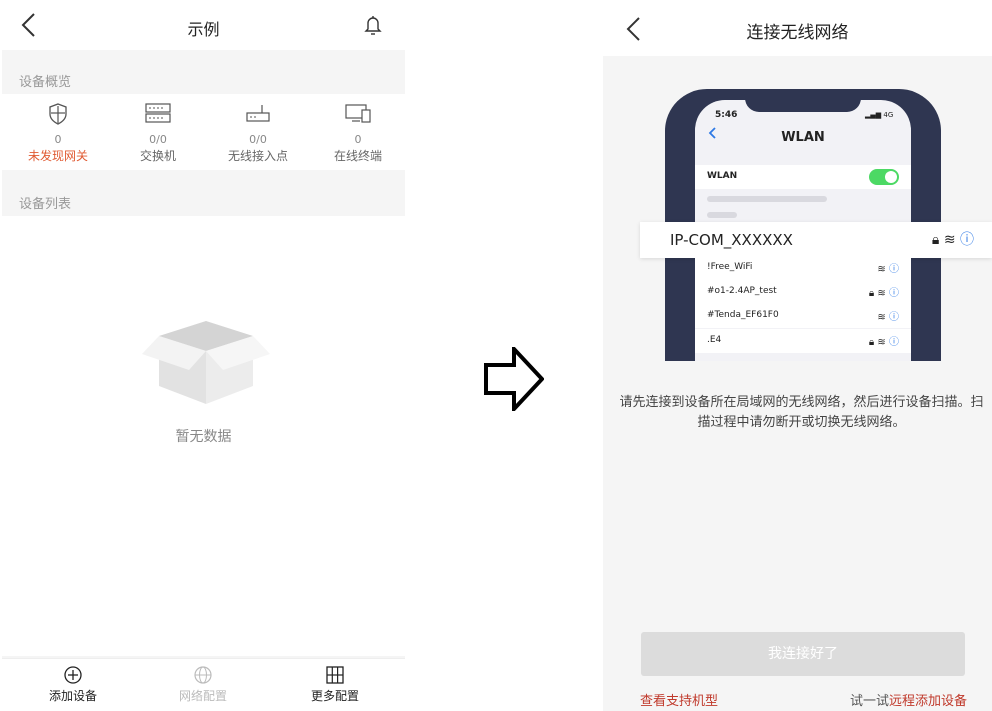  Describe the element at coordinates (335, 675) in the screenshot. I see `grid-icon` at that location.